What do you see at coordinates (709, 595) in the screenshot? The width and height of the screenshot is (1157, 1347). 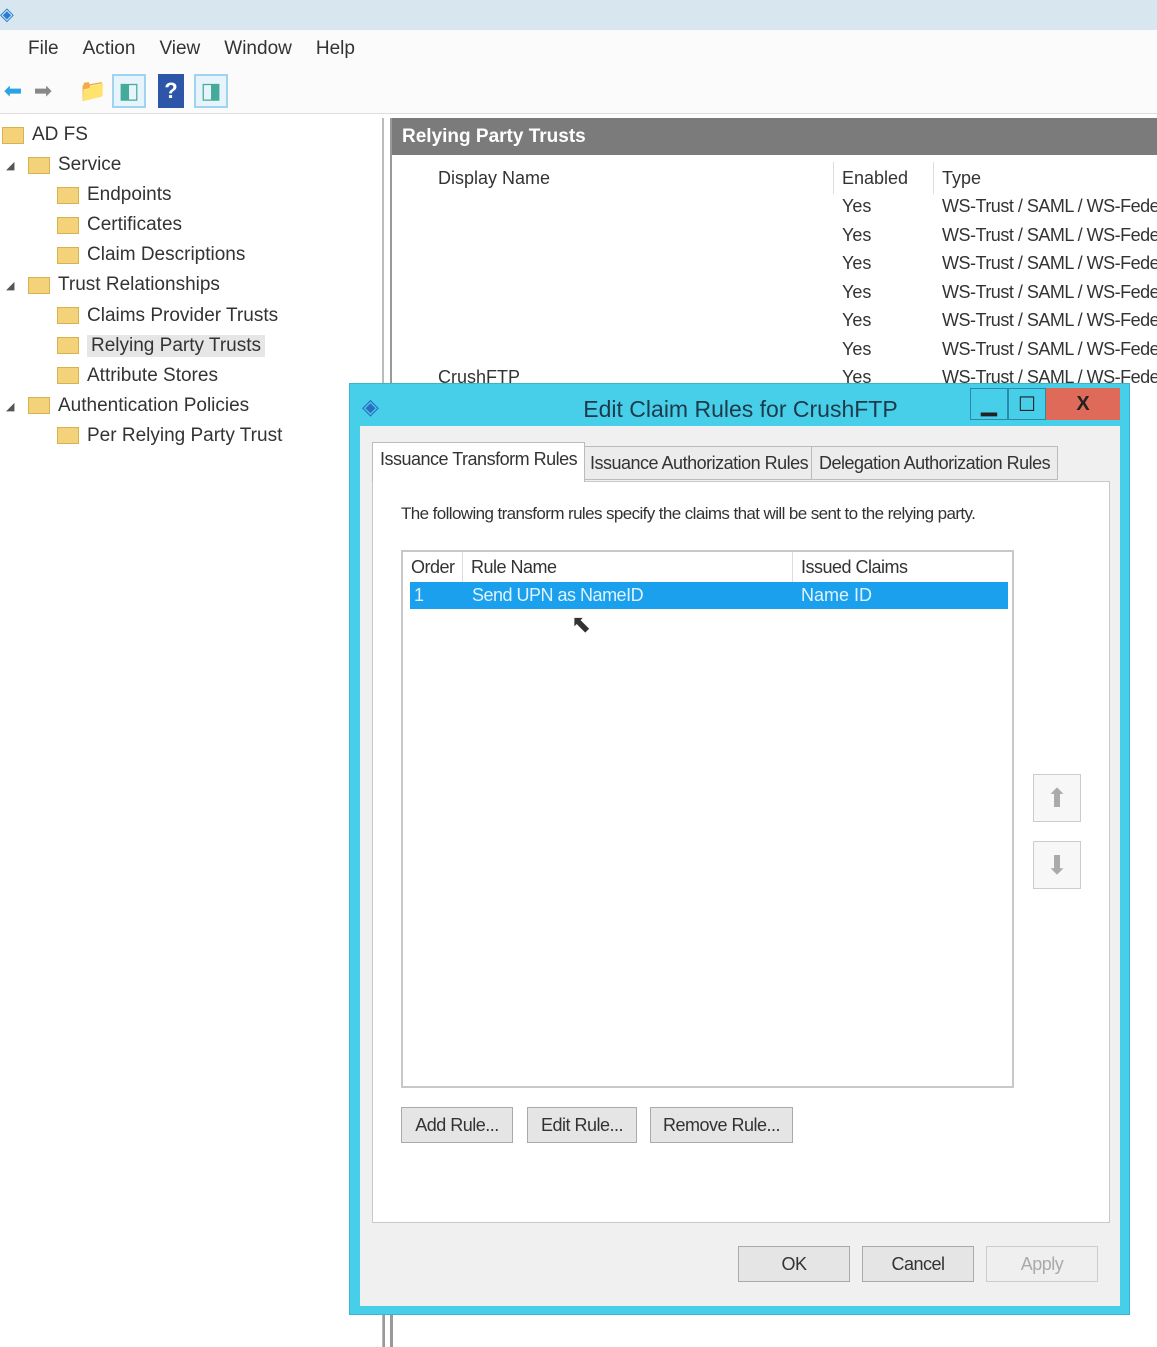 I see `rule-row: 1 Send UPN as NameID Name ID` at bounding box center [709, 595].